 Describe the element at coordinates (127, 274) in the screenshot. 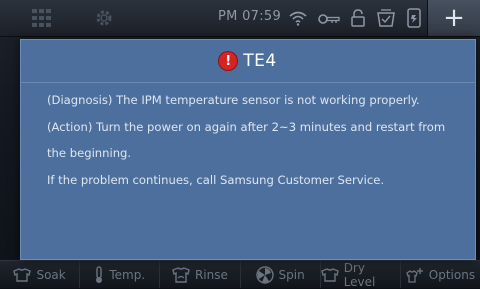

I see `tab-temp-label: Temp.` at that location.